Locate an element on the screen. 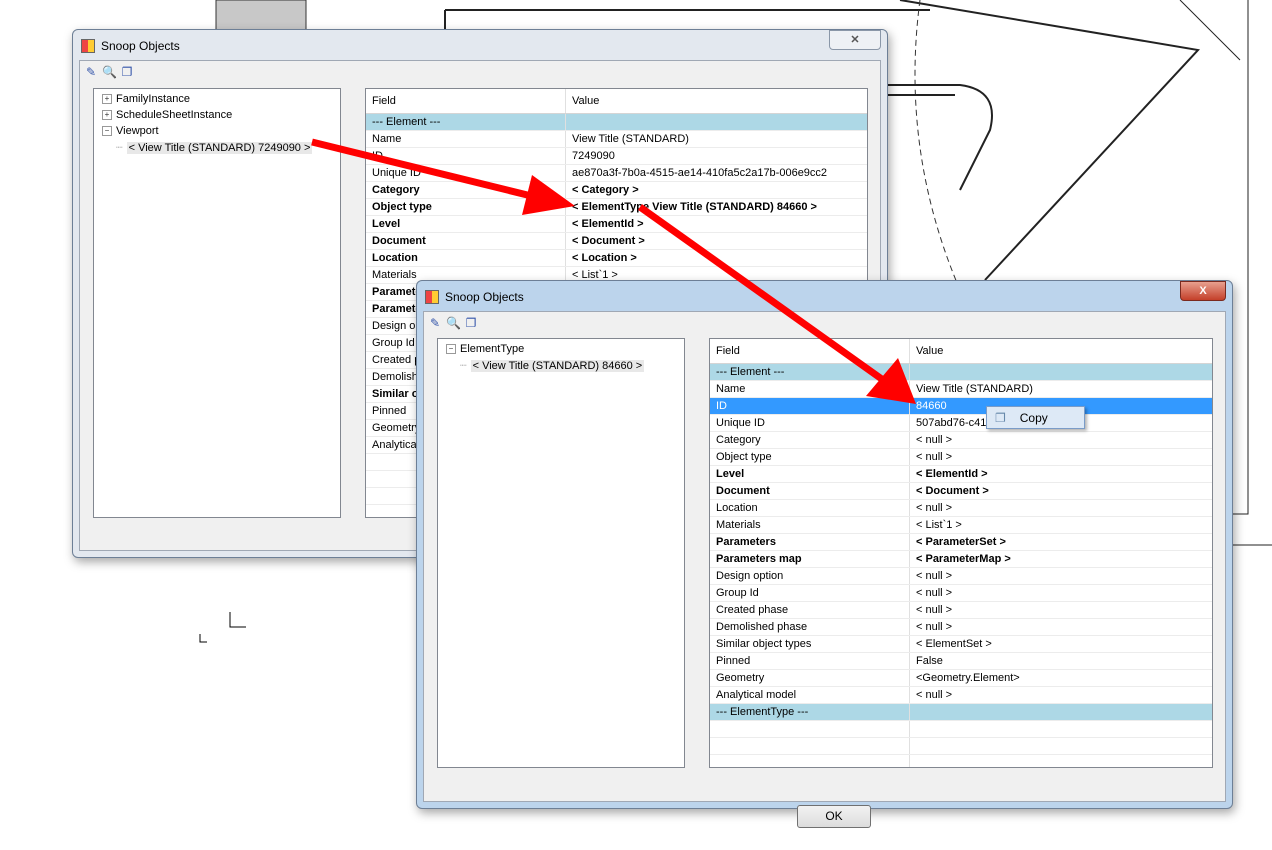 The height and width of the screenshot is (850, 1272). value-cell: < Document > is located at coordinates (608, 241).